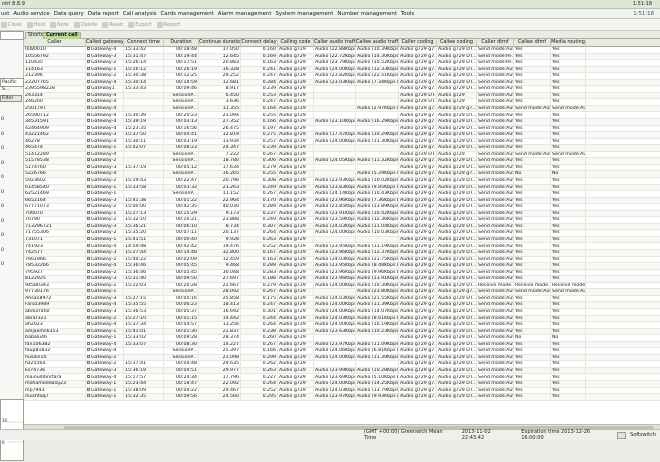 The image size is (660, 462). Describe the element at coordinates (105, 371) in the screenshot. I see `table-cell: Gateway-3` at that location.